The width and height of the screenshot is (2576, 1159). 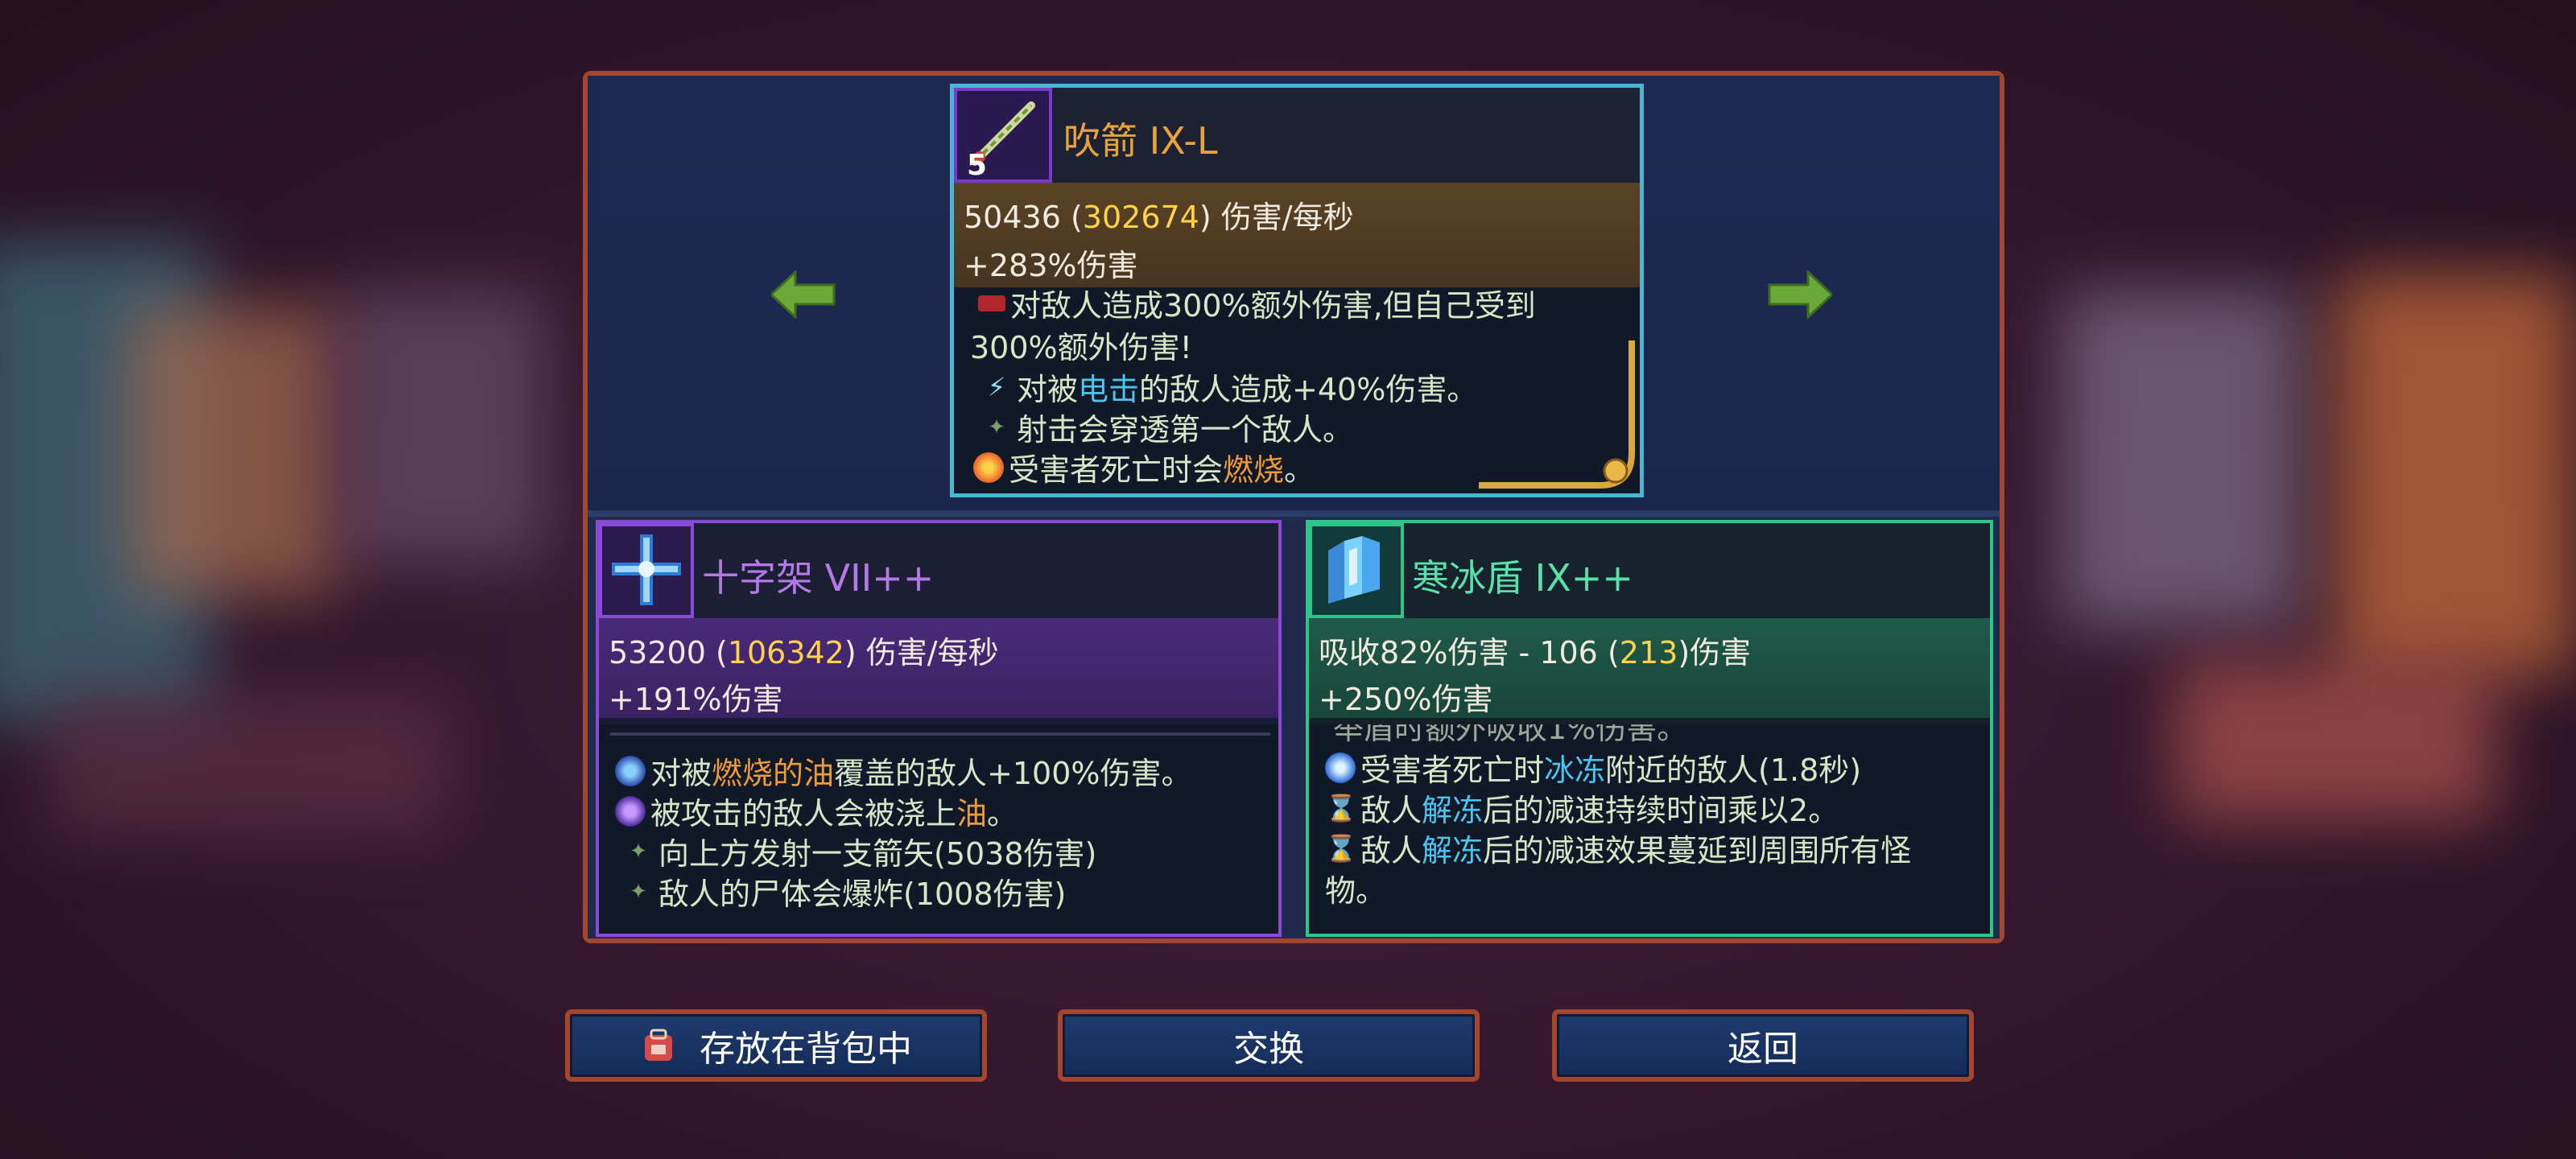 I want to click on store-button-label: 存放在背包中, so click(x=806, y=1049).